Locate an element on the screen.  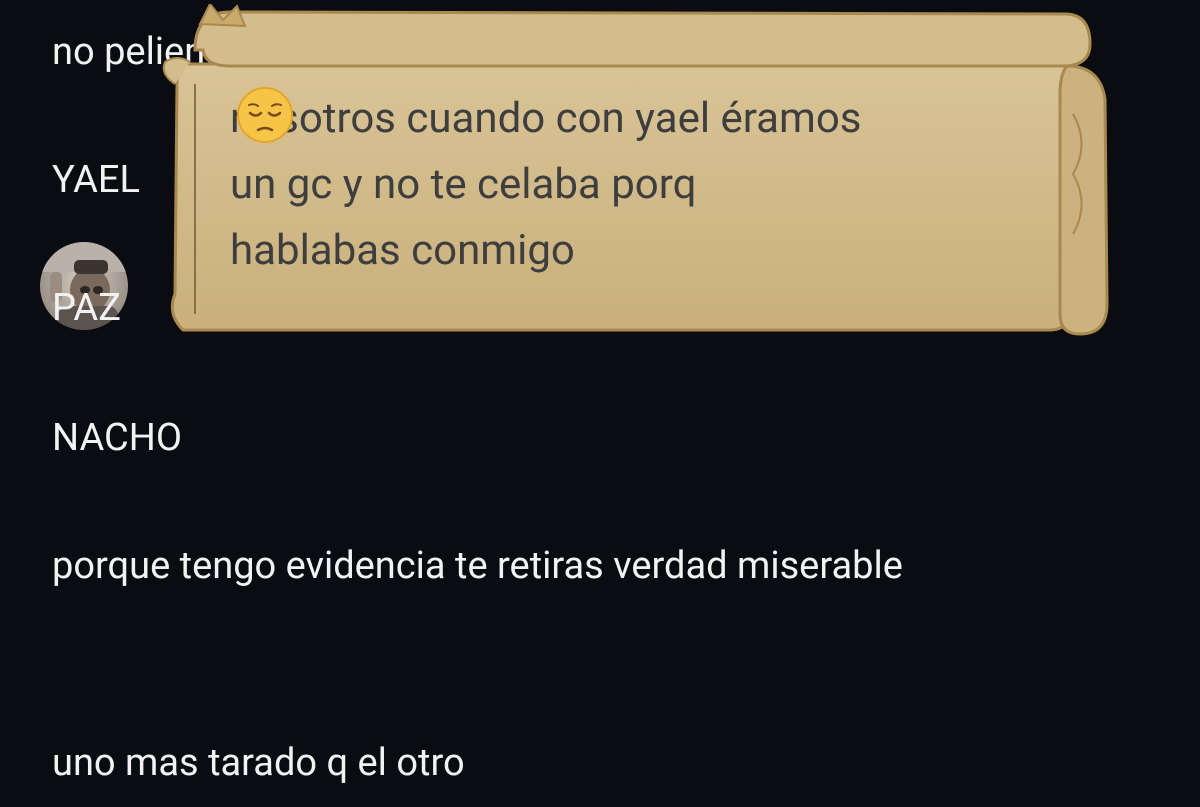
scroll-line: un gc y no te celaba porq is located at coordinates (463, 184).